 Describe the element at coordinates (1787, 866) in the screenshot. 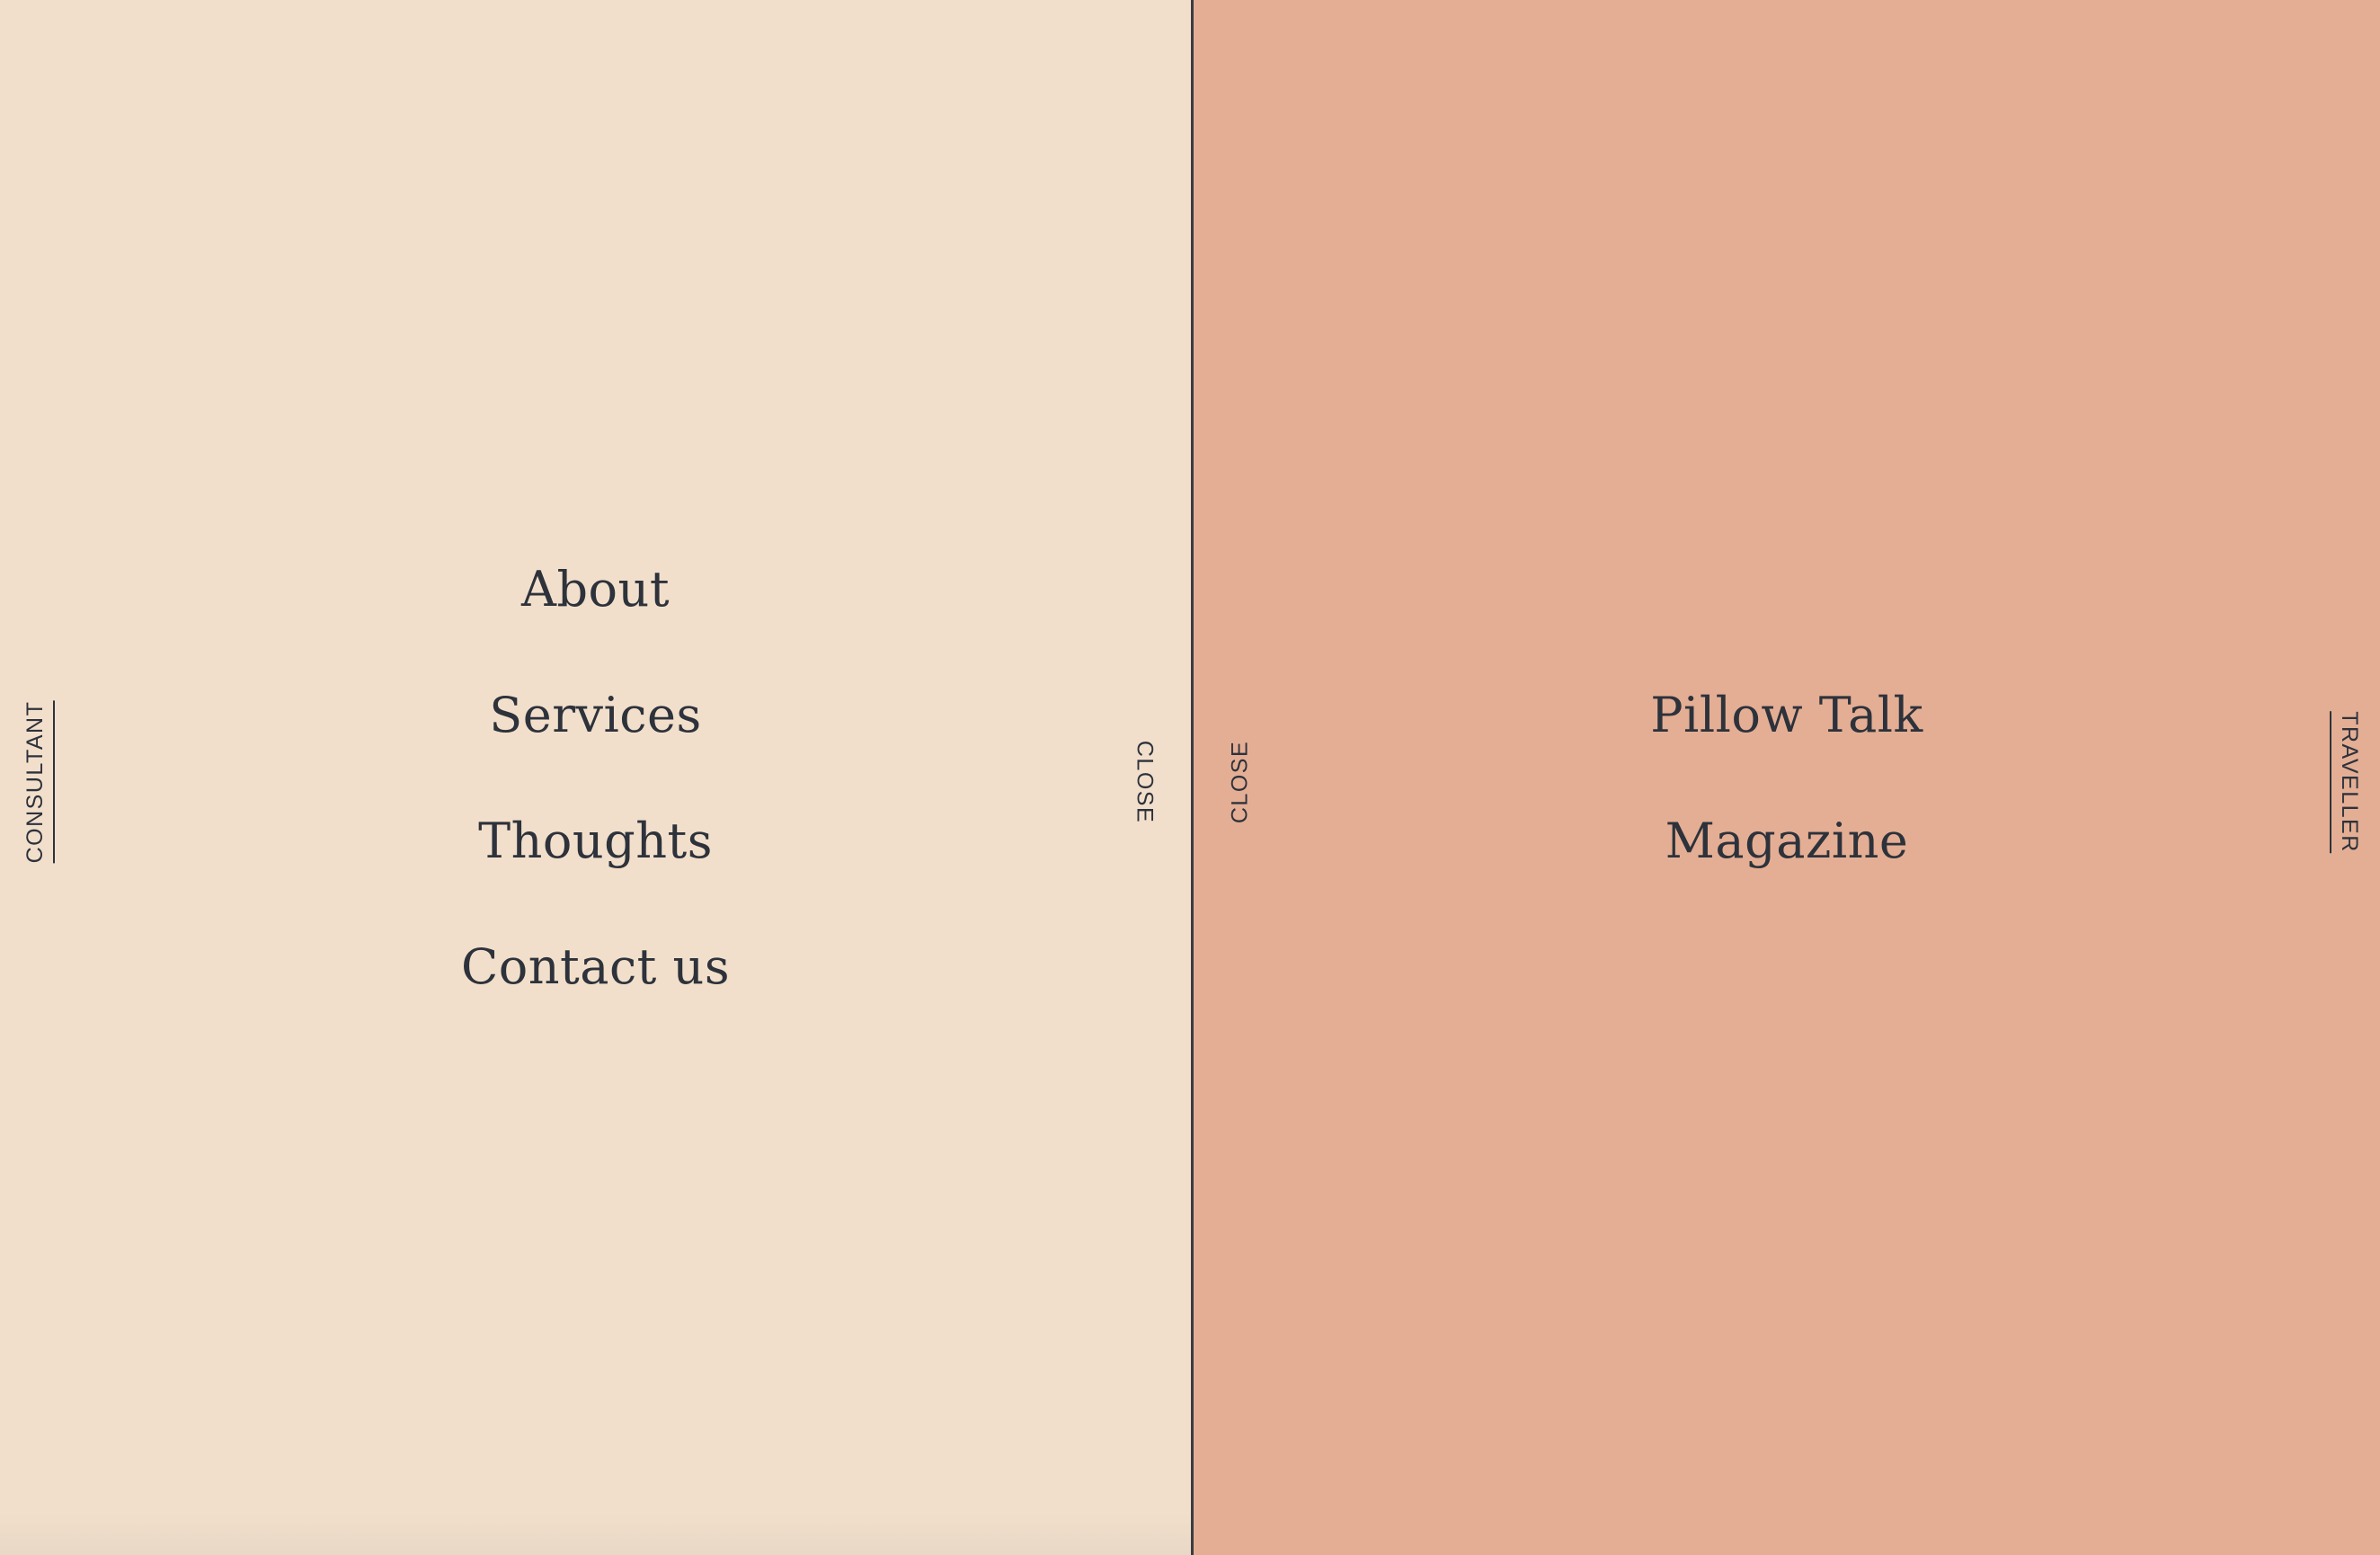

I see `menu-item-magazine: Magazine` at that location.